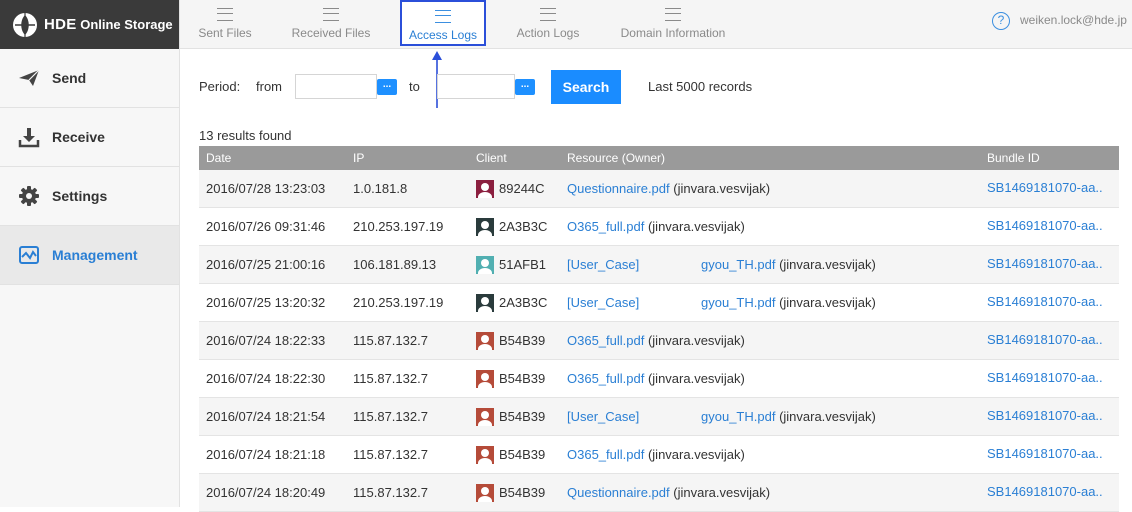  Describe the element at coordinates (407, 189) in the screenshot. I see `ip-cell: 1.0.181.8` at that location.